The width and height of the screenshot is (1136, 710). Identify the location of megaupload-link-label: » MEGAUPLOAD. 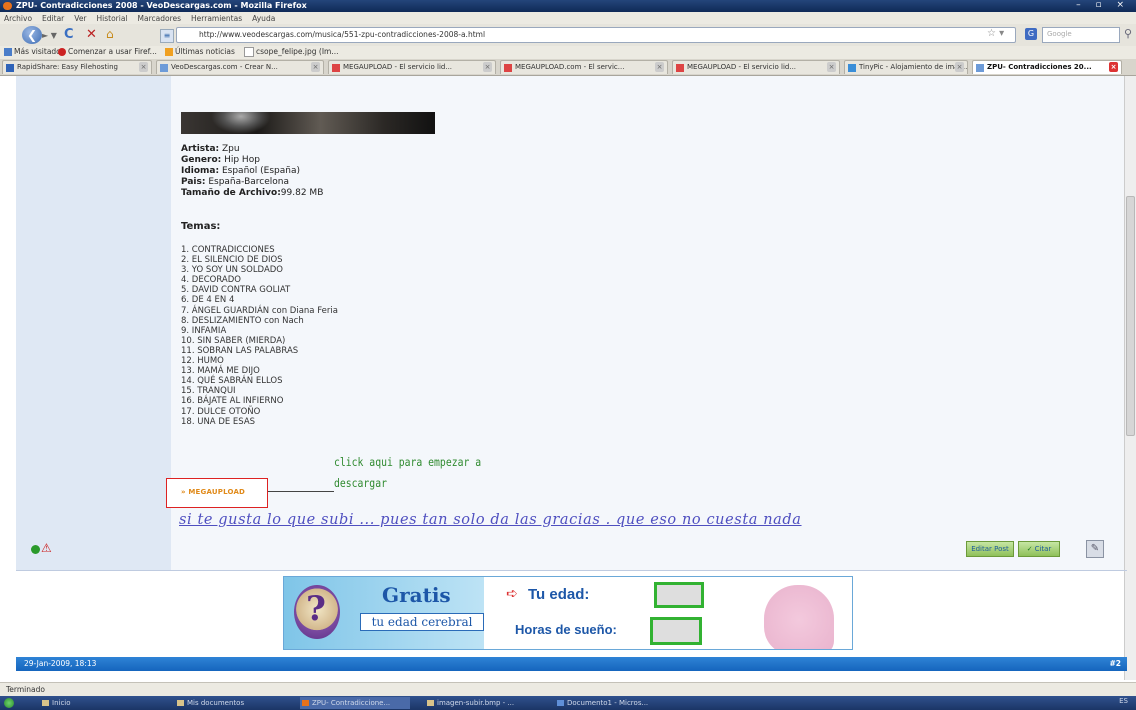
(213, 492).